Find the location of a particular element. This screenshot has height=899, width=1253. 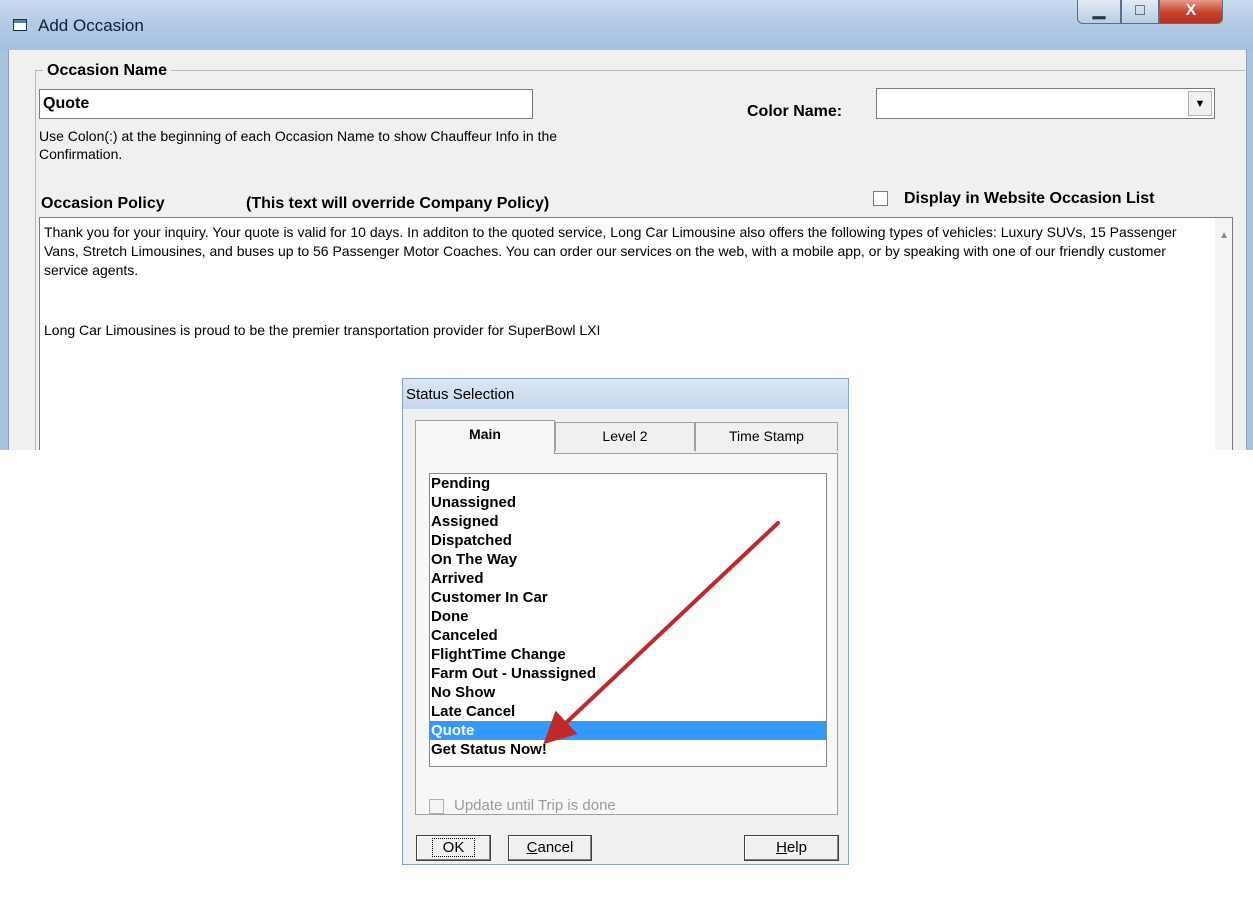

display-in-website-checkbox is located at coordinates (880, 198).